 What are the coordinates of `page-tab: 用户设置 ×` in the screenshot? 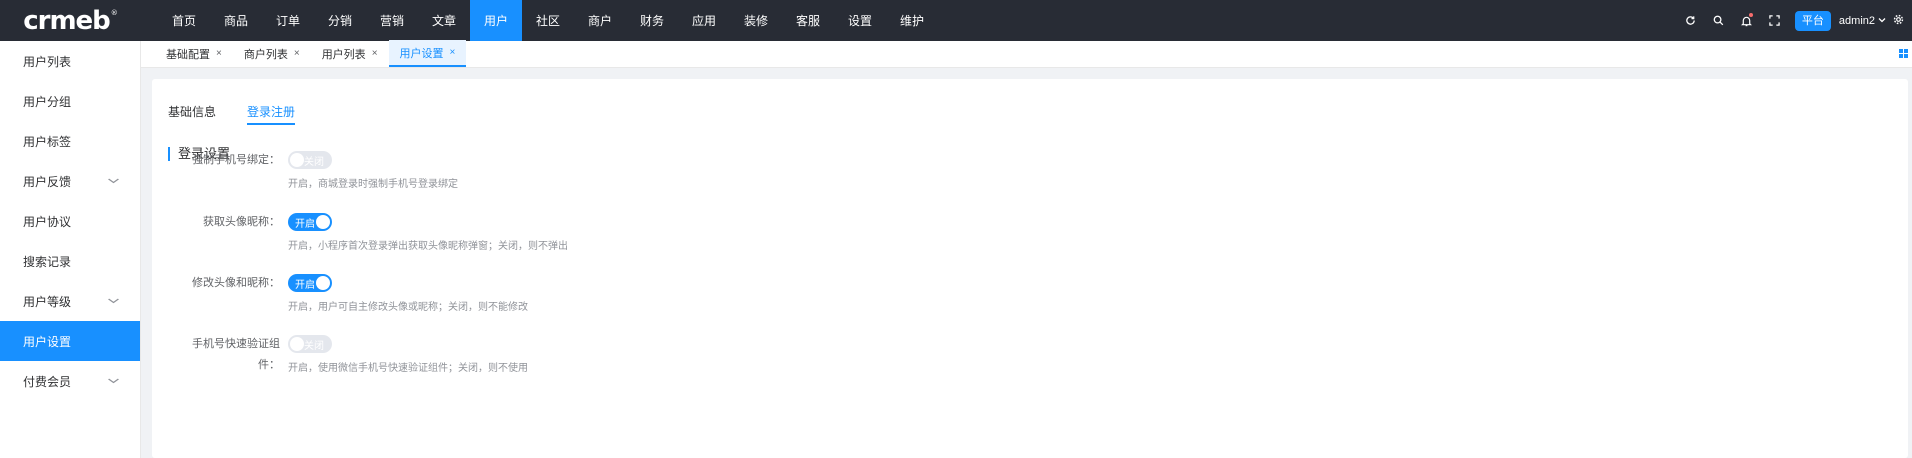 It's located at (427, 53).